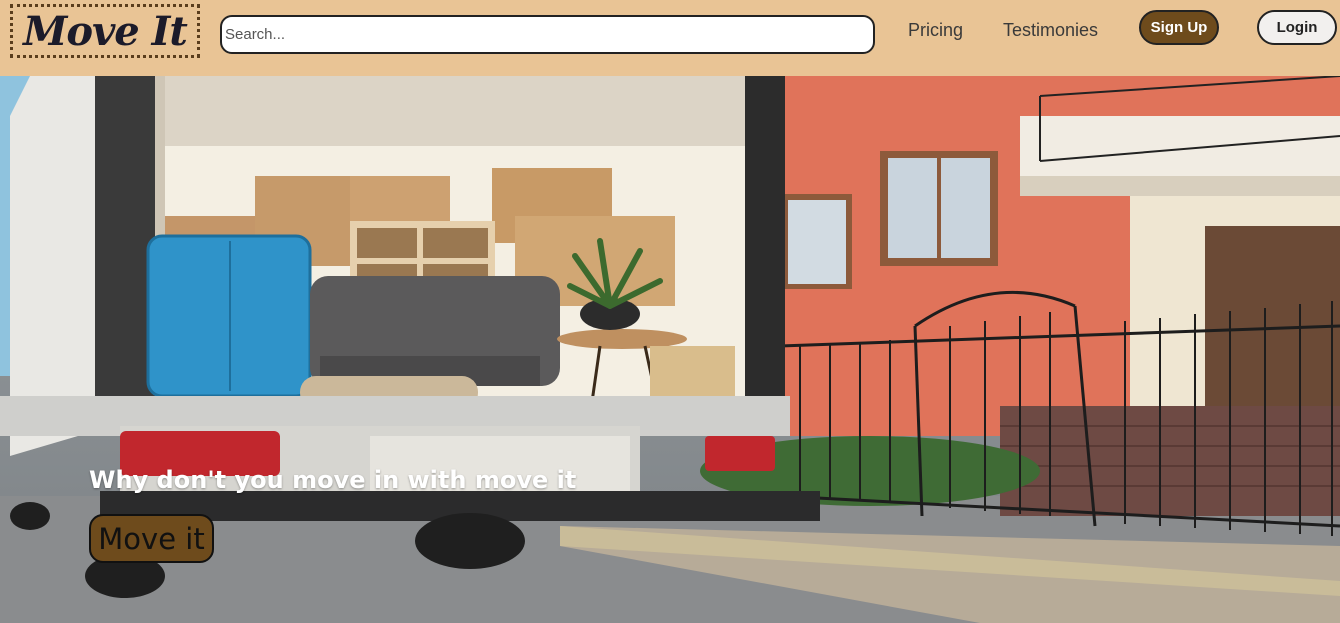 The width and height of the screenshot is (1340, 623). What do you see at coordinates (105, 31) in the screenshot?
I see `logo: Move It` at bounding box center [105, 31].